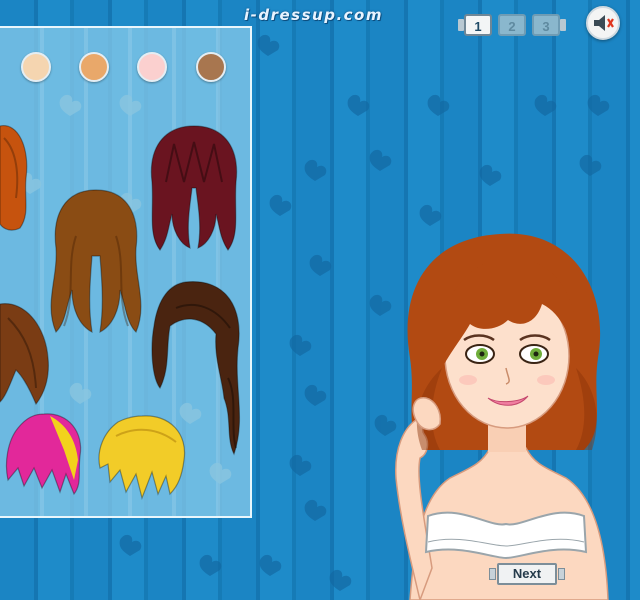 The height and width of the screenshot is (600, 640). What do you see at coordinates (492, 574) in the screenshot?
I see `next-clip-left` at bounding box center [492, 574].